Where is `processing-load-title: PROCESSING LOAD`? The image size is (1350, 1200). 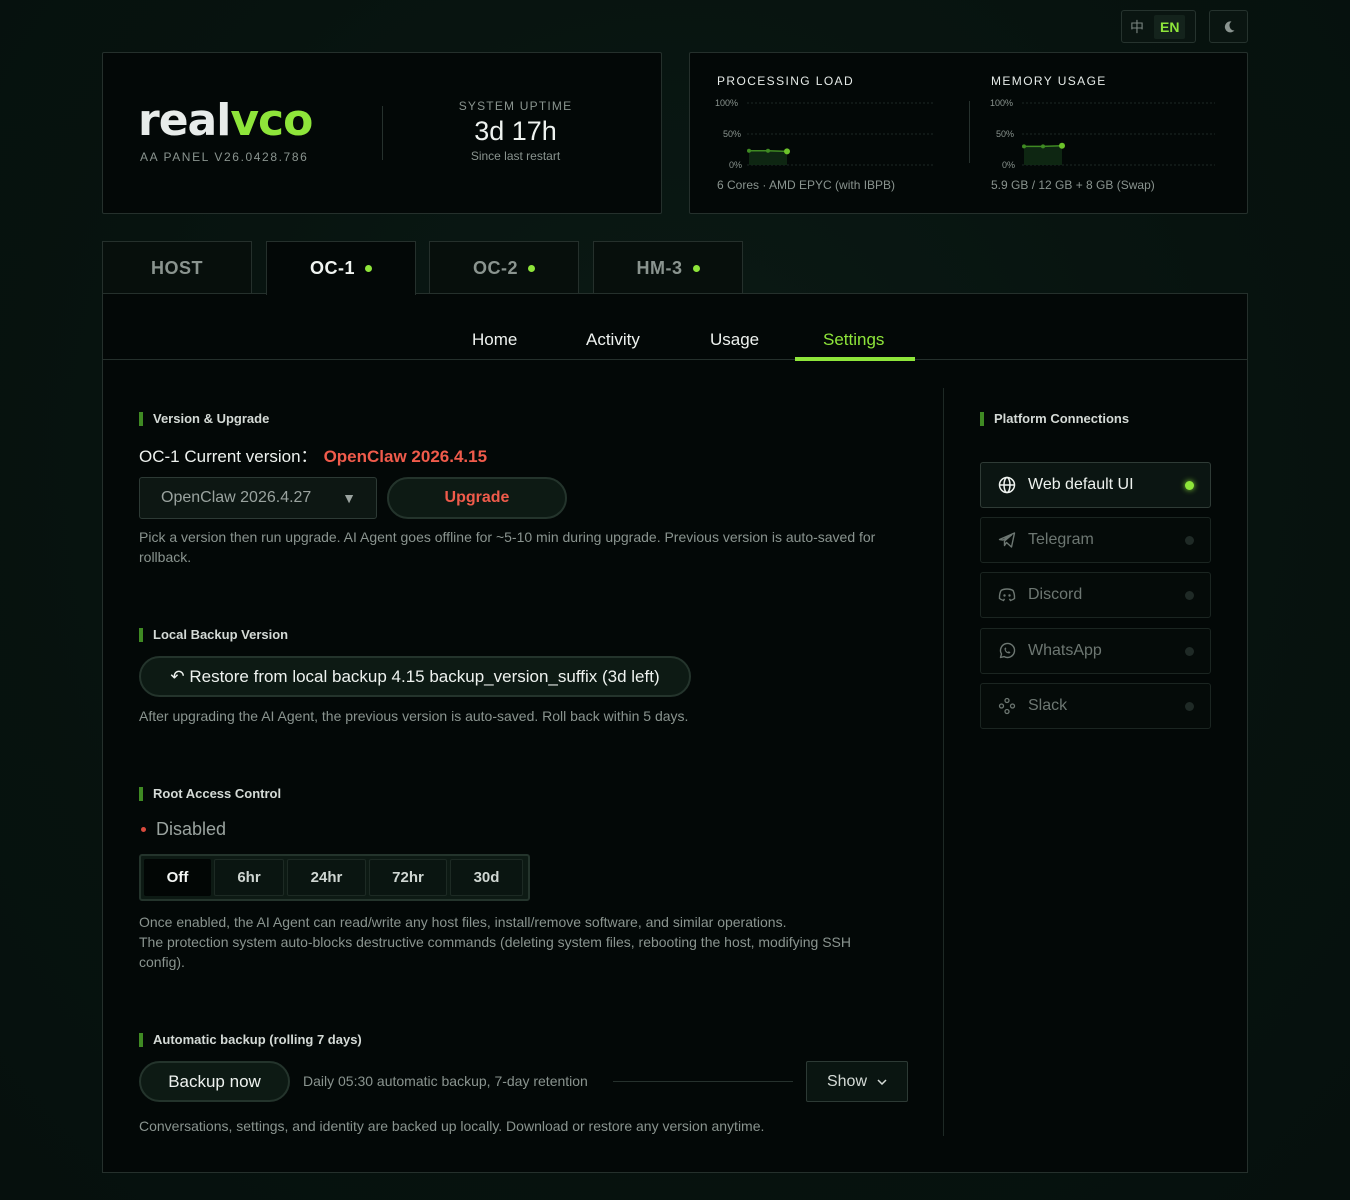 processing-load-title: PROCESSING LOAD is located at coordinates (786, 81).